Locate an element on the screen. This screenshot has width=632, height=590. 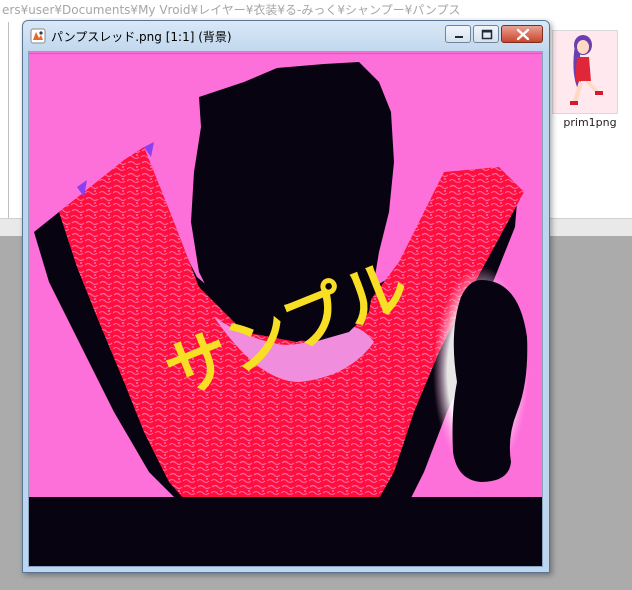
thumbnail-image is located at coordinates (585, 72).